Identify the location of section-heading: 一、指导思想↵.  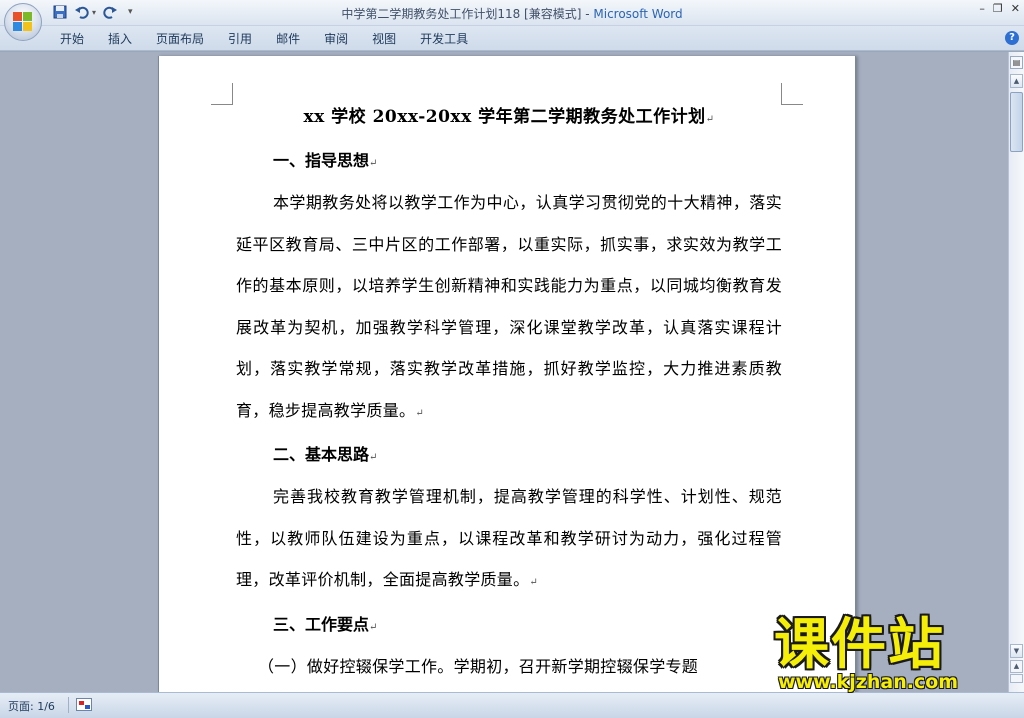
(325, 160).